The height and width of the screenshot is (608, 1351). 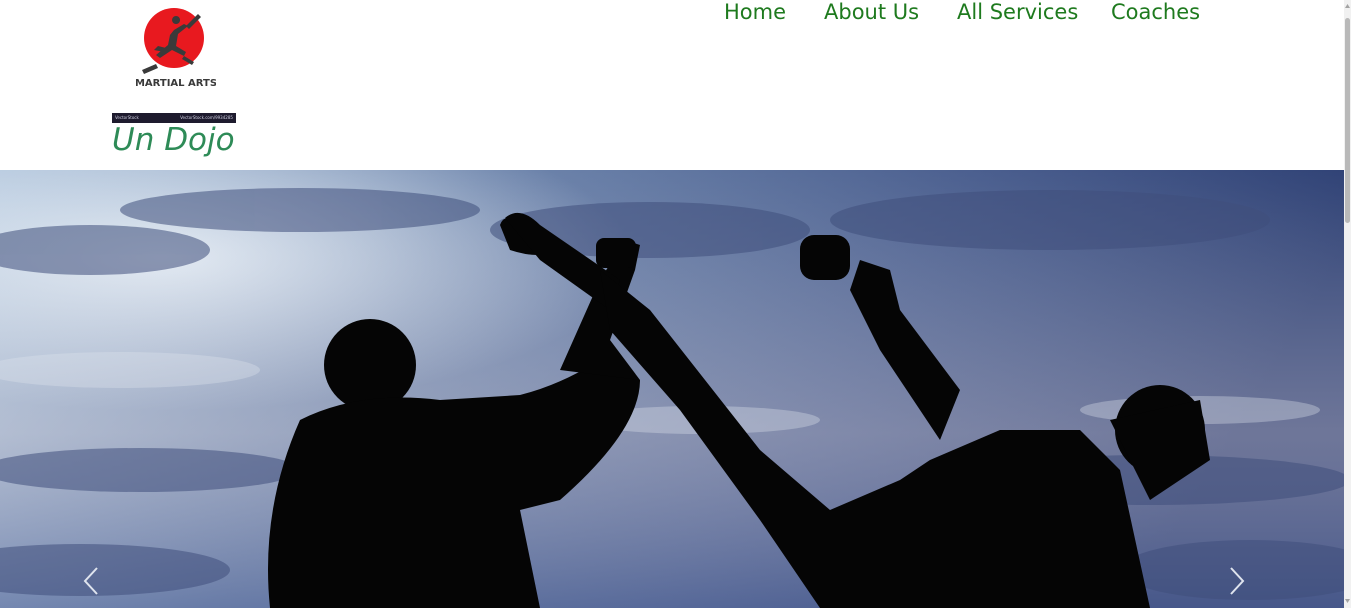 I want to click on chevron-left-icon, so click(x=90, y=581).